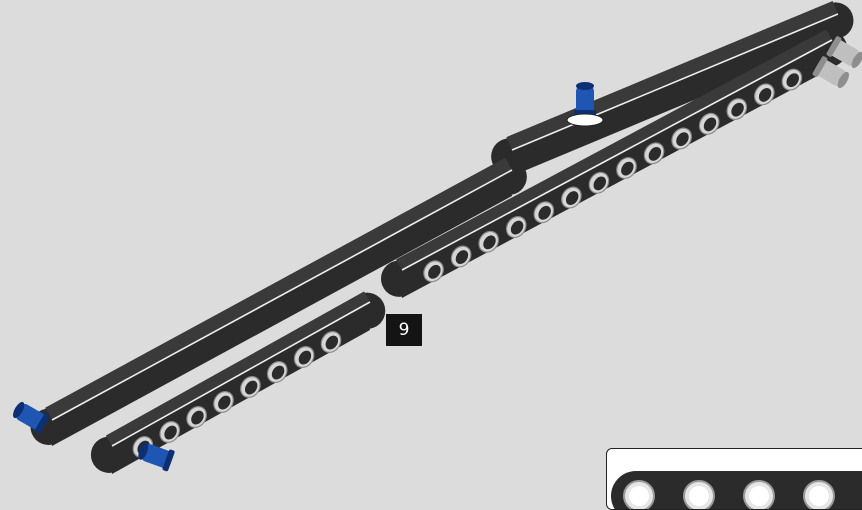  Describe the element at coordinates (585, 99) in the screenshot. I see `blue-pin-top` at that location.